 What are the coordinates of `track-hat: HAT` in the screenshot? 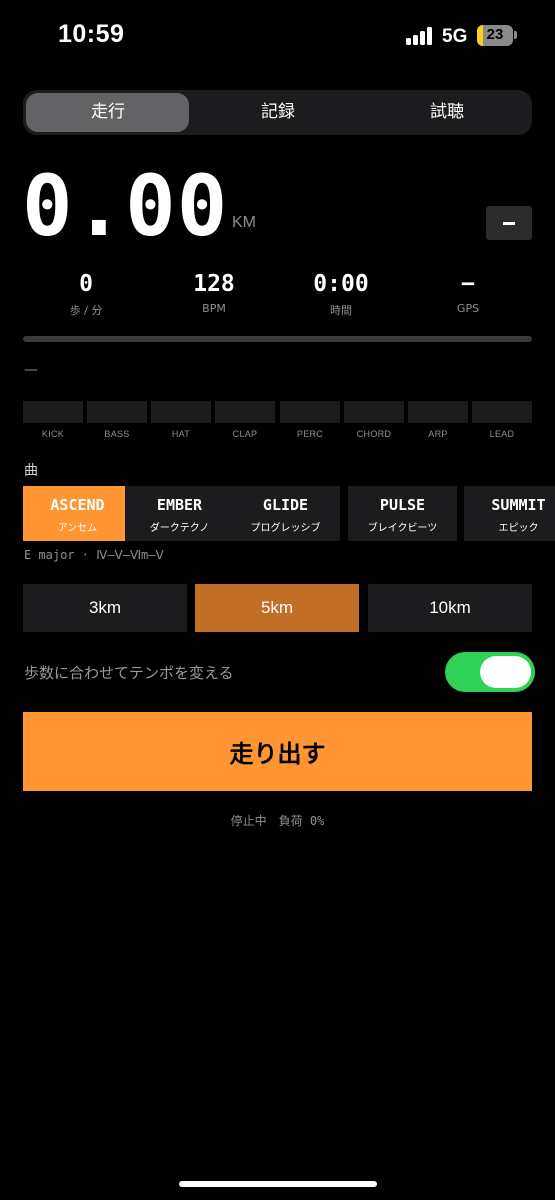 It's located at (181, 420).